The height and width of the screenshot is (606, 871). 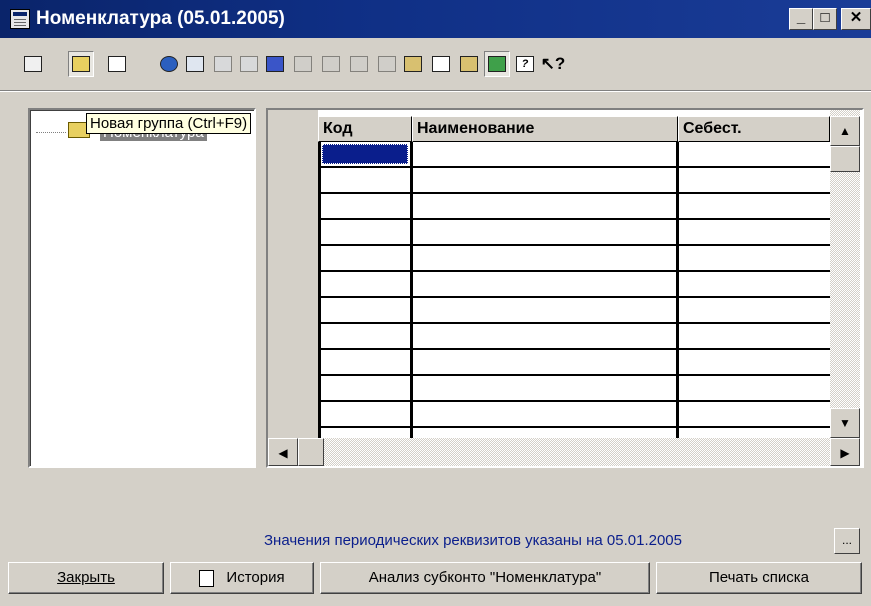 I want to click on title-bar: Номенклатура (05.01.2005) _ □ ✕, so click(x=435, y=19).